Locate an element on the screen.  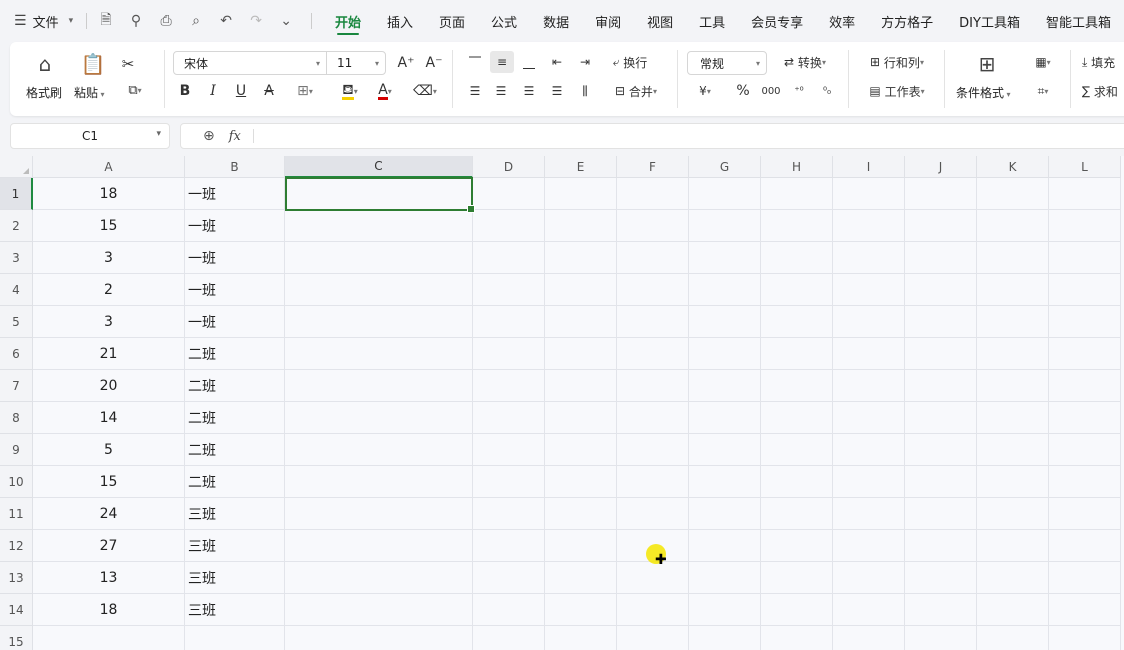
cell-j7 is located at coordinates (941, 386).